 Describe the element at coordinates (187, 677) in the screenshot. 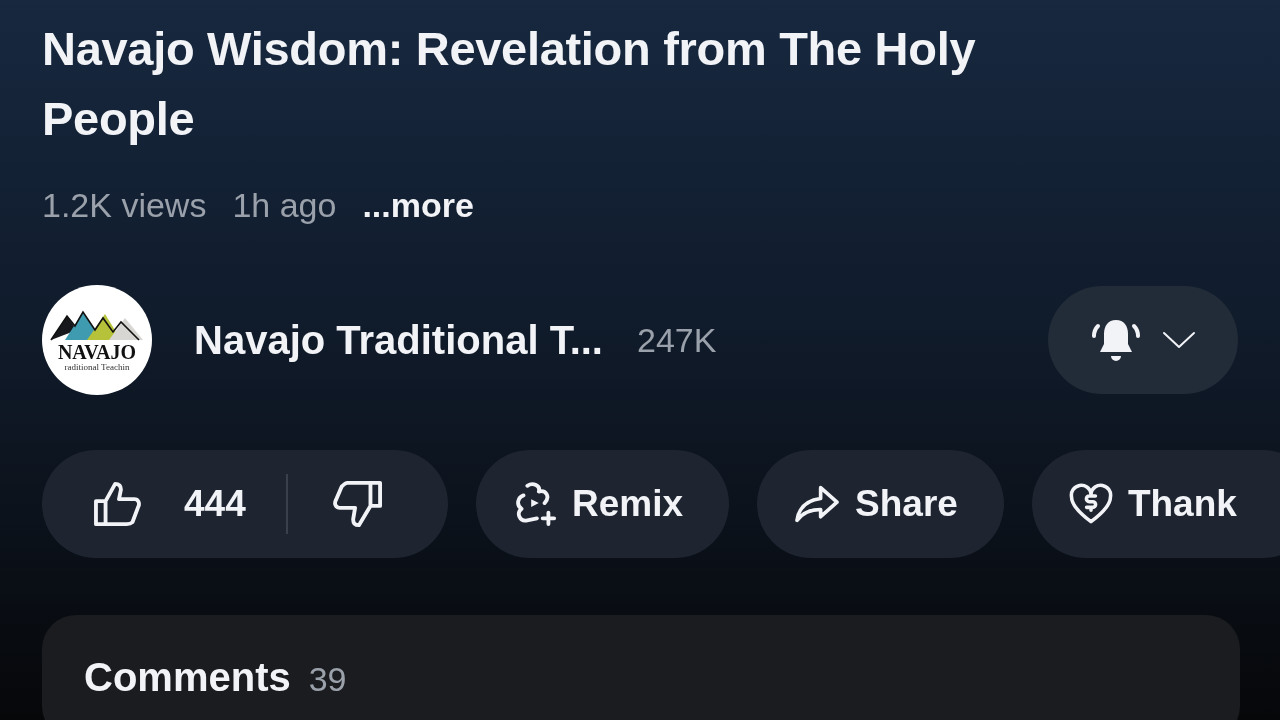

I see `comments-title: Comments` at that location.